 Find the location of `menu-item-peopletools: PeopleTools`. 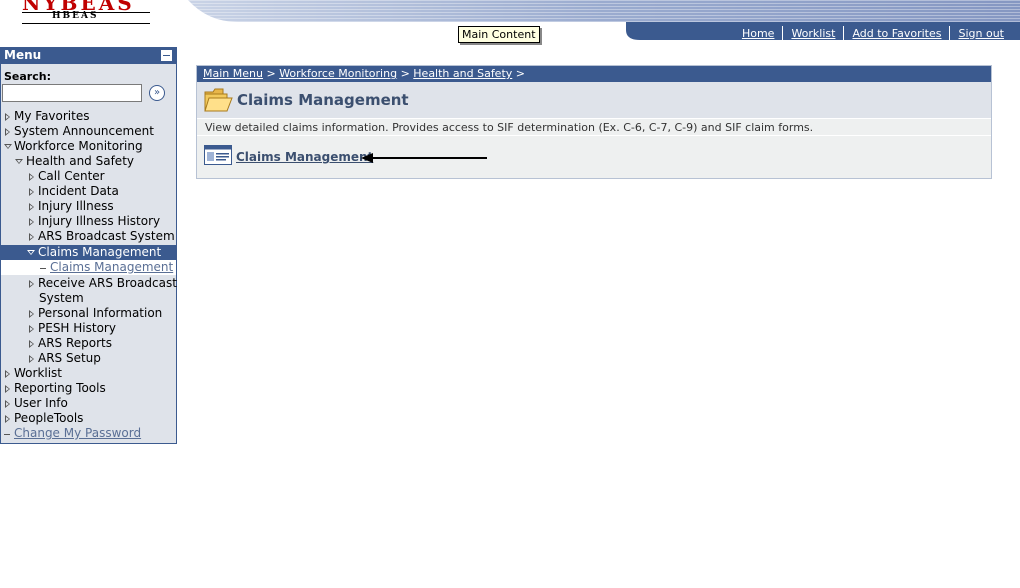

menu-item-peopletools: PeopleTools is located at coordinates (88, 418).